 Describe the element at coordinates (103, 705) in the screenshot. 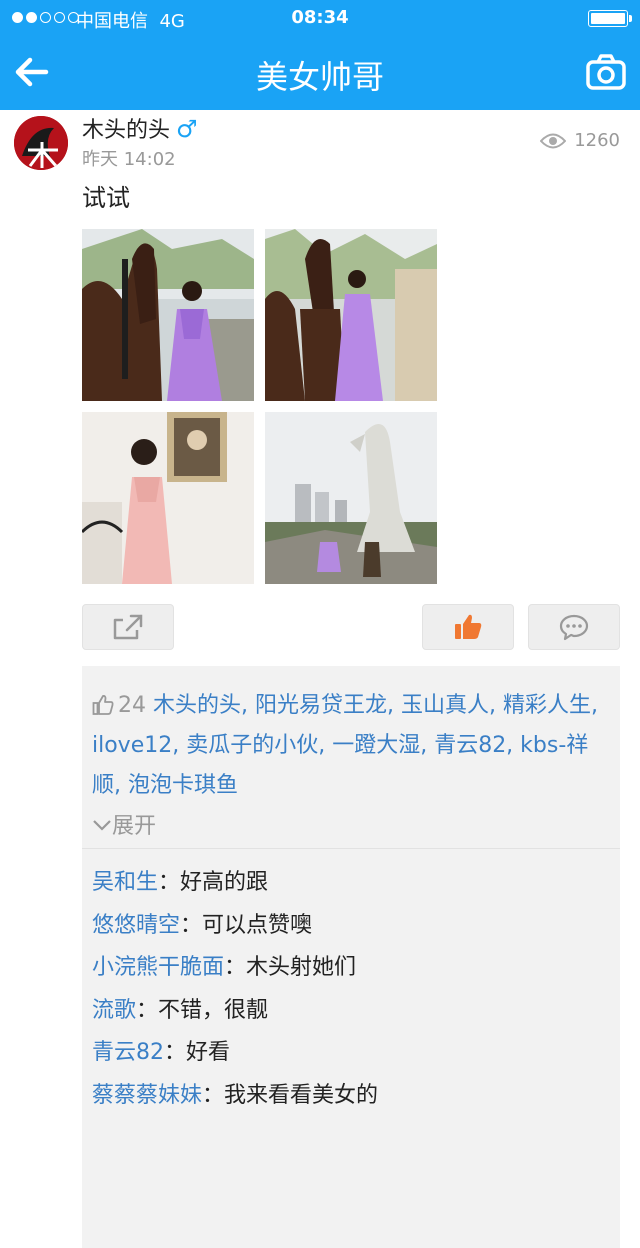

I see `thumbs-up-outline-icon` at that location.